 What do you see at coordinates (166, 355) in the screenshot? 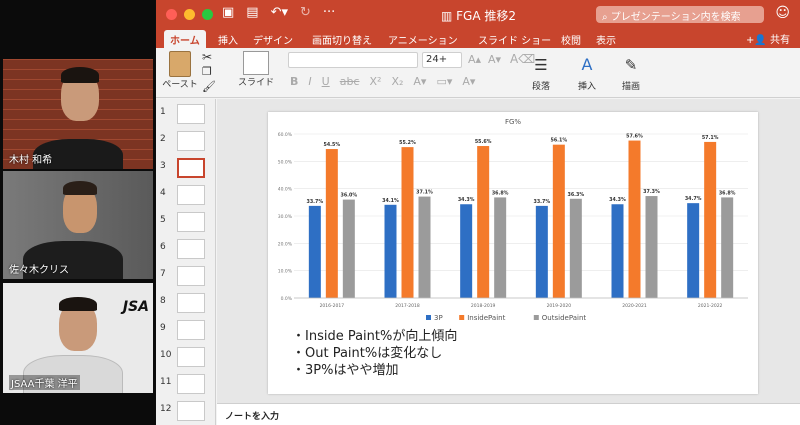
I see `thumbnail-number: 10` at bounding box center [166, 355].